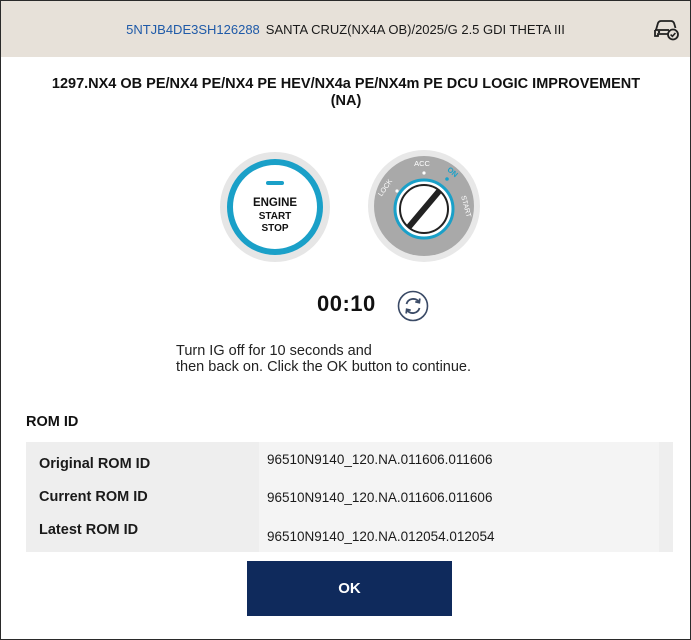 The width and height of the screenshot is (691, 640). What do you see at coordinates (666, 29) in the screenshot?
I see `vehicle-check-icon` at bounding box center [666, 29].